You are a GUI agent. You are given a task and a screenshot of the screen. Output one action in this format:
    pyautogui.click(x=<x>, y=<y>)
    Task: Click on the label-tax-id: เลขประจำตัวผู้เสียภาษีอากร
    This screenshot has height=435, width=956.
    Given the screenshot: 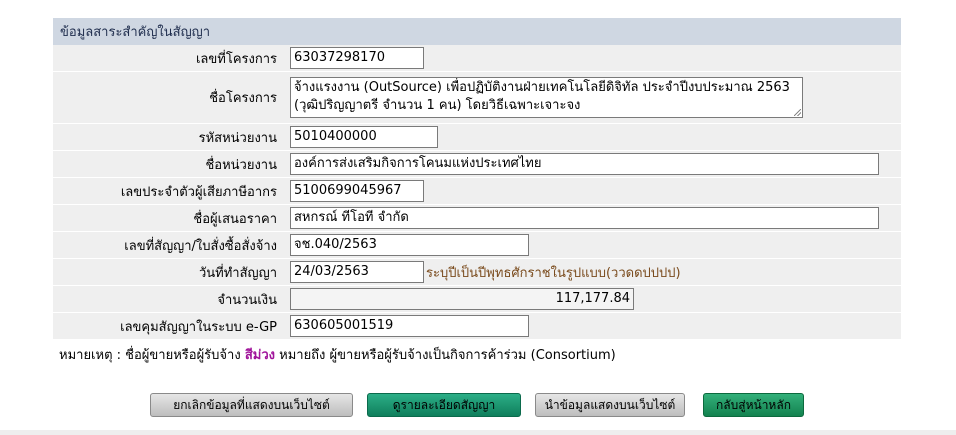 What is the action you would take?
    pyautogui.click(x=169, y=191)
    